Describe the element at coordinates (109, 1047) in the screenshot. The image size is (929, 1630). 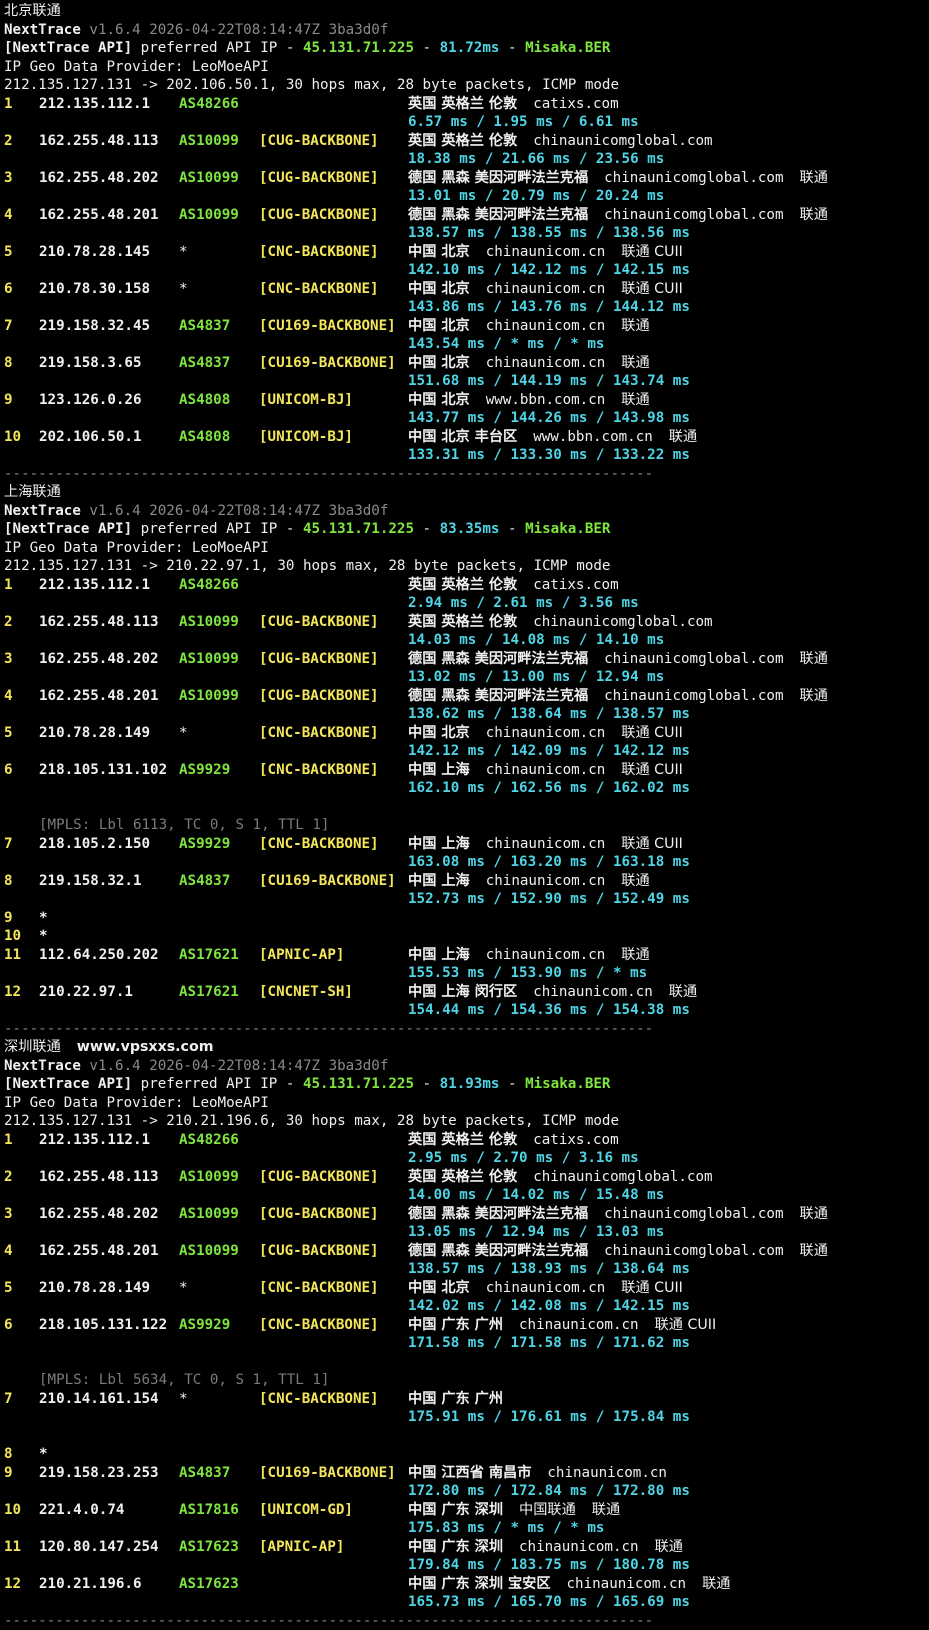
I see `section-title: 深圳联通 www.vpsxxs.com` at that location.